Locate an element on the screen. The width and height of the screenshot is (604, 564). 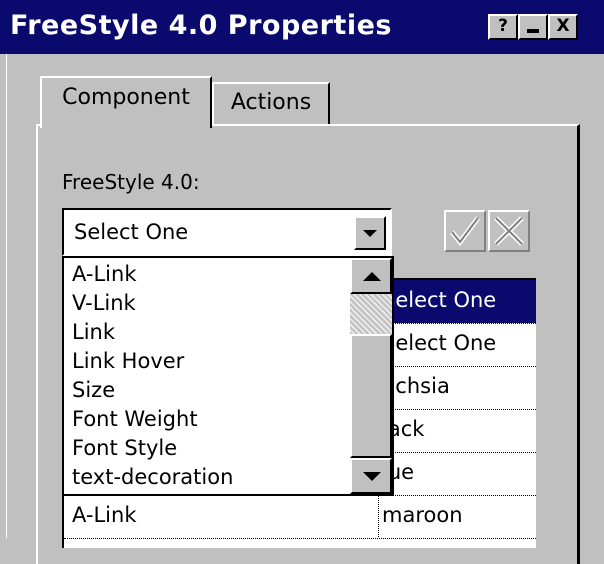
dropdown-scrollbar is located at coordinates (371, 376).